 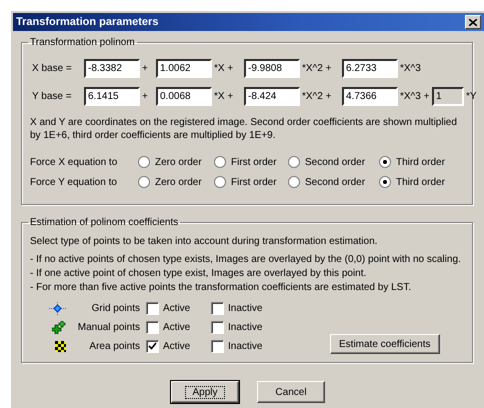 I want to click on crosshair-icon, so click(x=57, y=308).